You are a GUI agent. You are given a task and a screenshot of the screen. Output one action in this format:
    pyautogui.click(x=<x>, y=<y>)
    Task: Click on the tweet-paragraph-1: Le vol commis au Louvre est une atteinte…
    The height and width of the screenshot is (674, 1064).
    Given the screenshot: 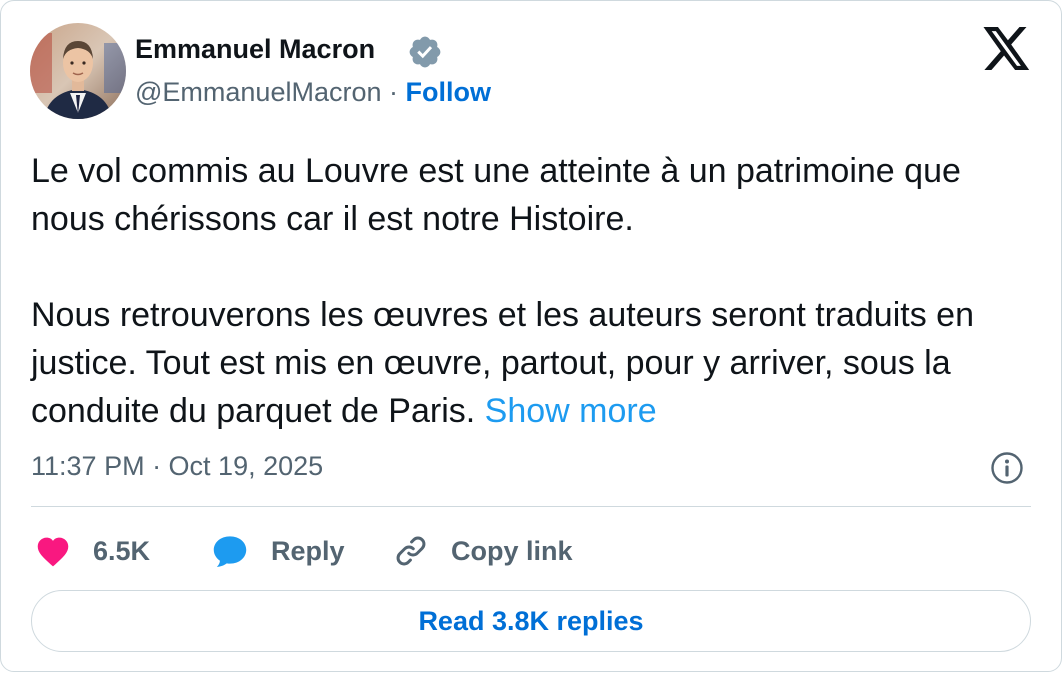 What is the action you would take?
    pyautogui.click(x=496, y=195)
    